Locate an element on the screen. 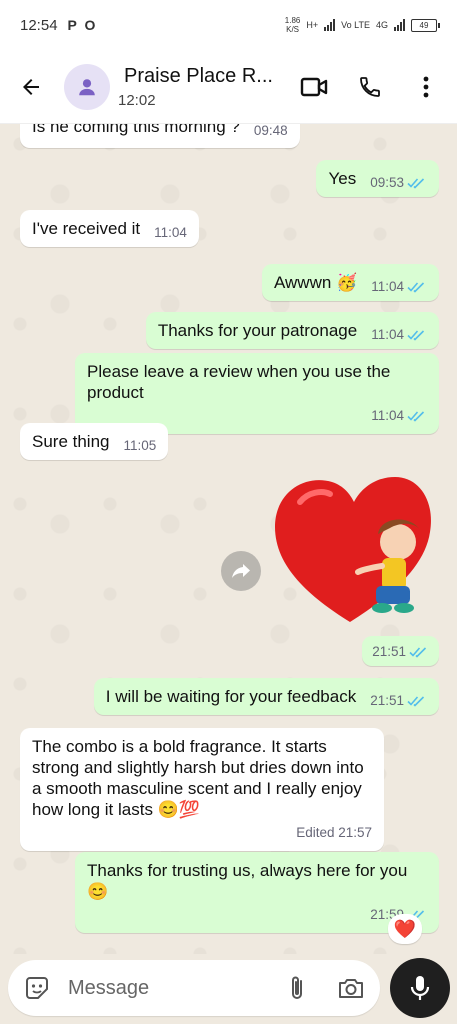 This screenshot has width=457, height=1024. message-text: Yes is located at coordinates (342, 178).